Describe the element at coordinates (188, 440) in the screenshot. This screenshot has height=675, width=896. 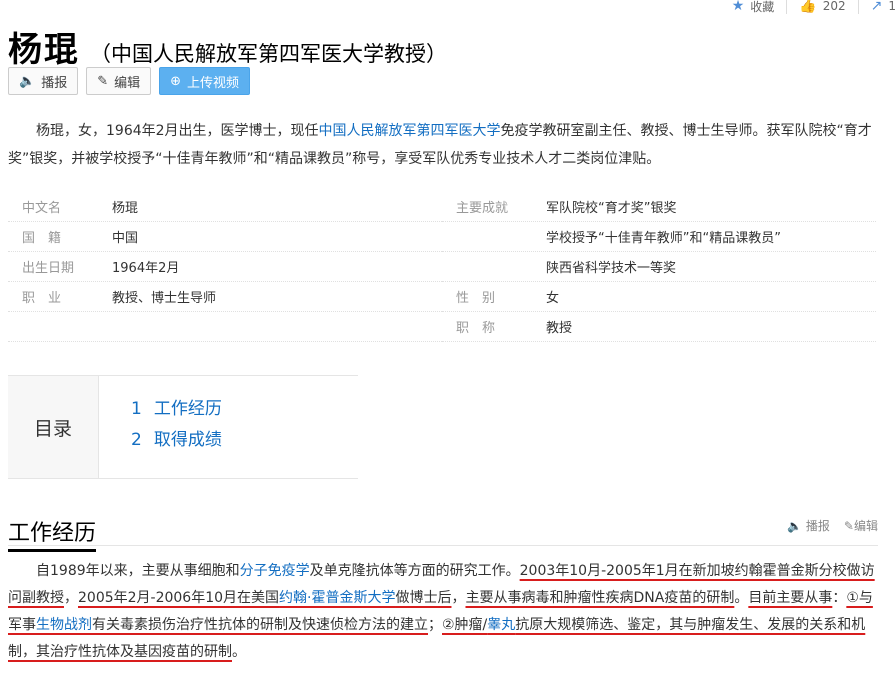
I see `toc-link: 取得成绩` at that location.